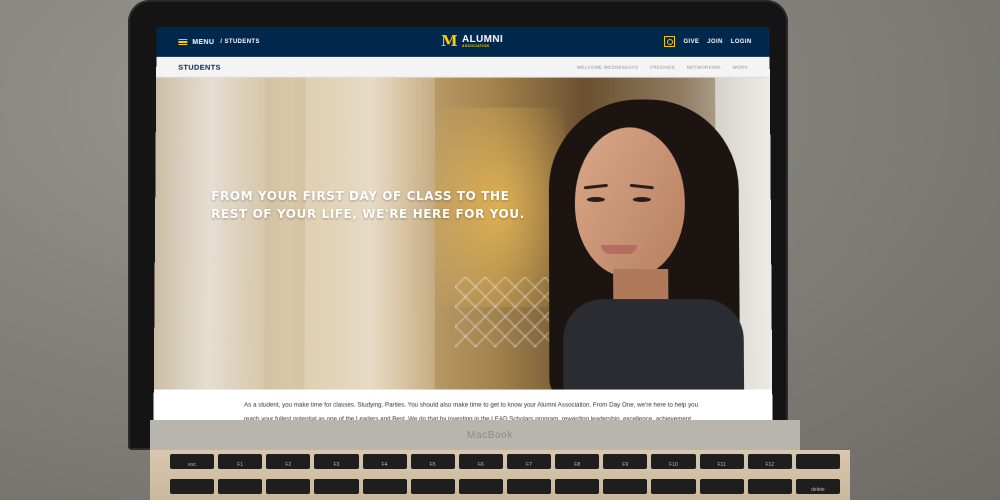  What do you see at coordinates (199, 67) in the screenshot?
I see `section-title: STUDENTS` at bounding box center [199, 67].